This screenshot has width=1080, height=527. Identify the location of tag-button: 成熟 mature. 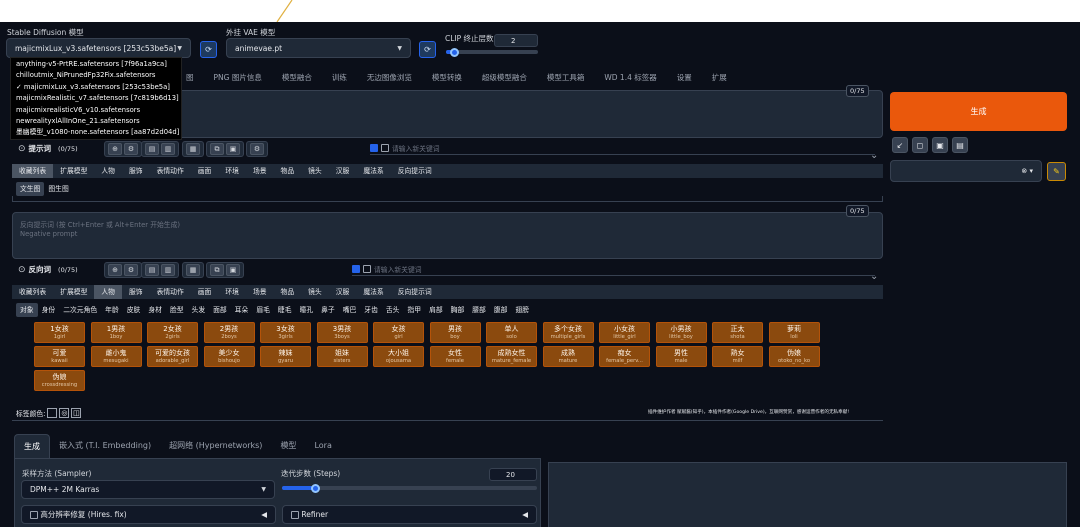
(568, 356).